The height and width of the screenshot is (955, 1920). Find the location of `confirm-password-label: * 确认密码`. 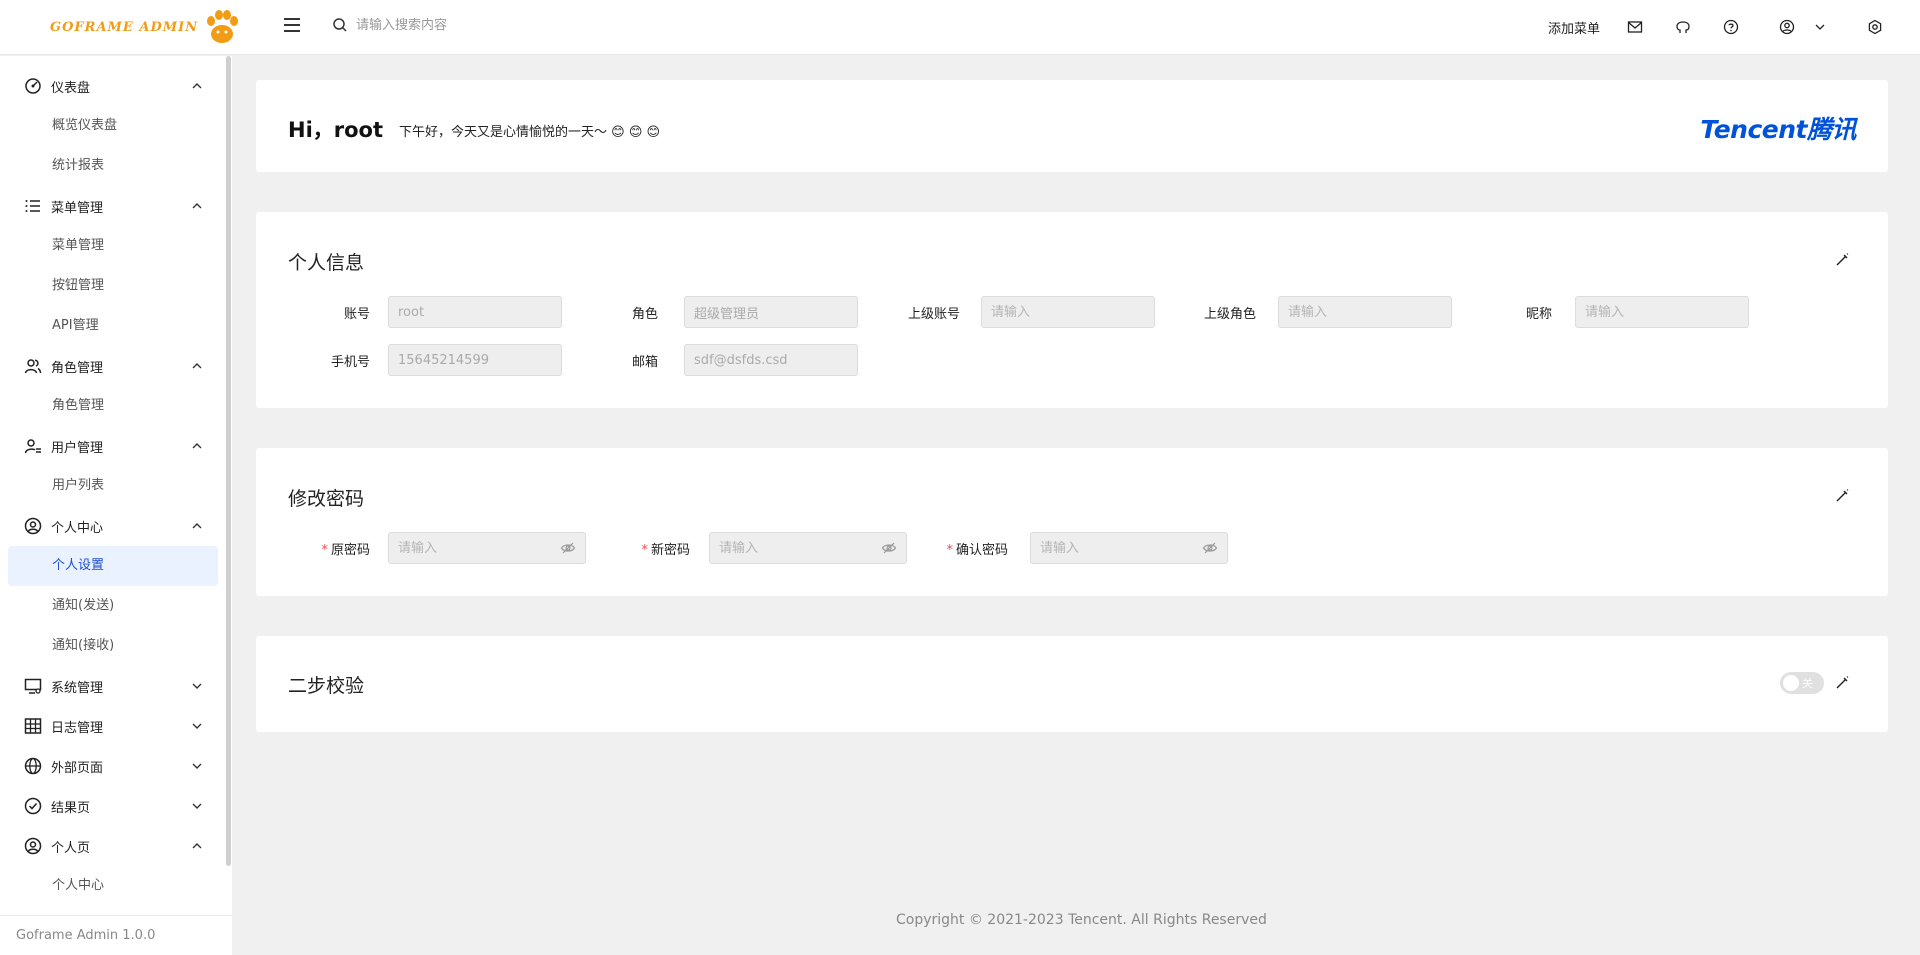

confirm-password-label: * 确认密码 is located at coordinates (977, 550).